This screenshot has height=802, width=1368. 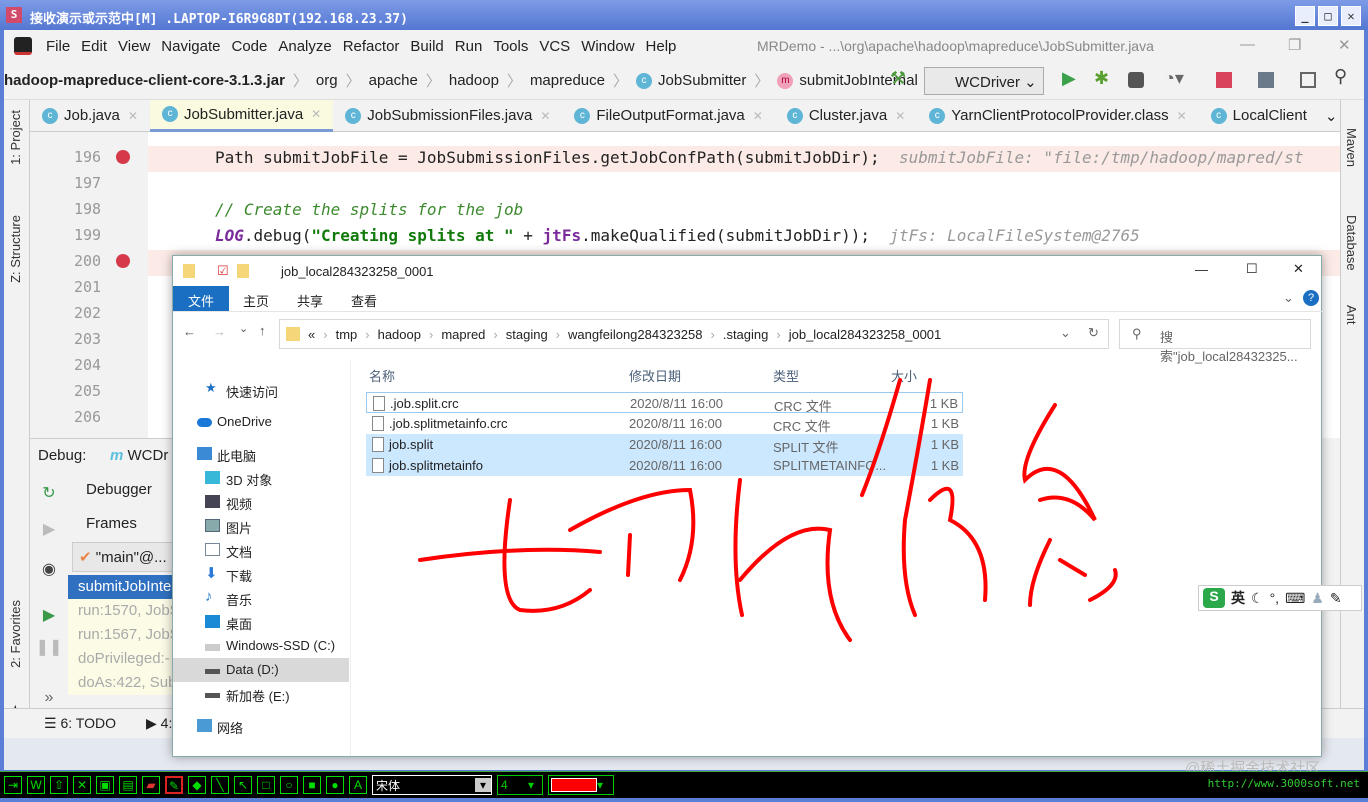 What do you see at coordinates (327, 80) in the screenshot?
I see `breadcrumb-org: org` at bounding box center [327, 80].